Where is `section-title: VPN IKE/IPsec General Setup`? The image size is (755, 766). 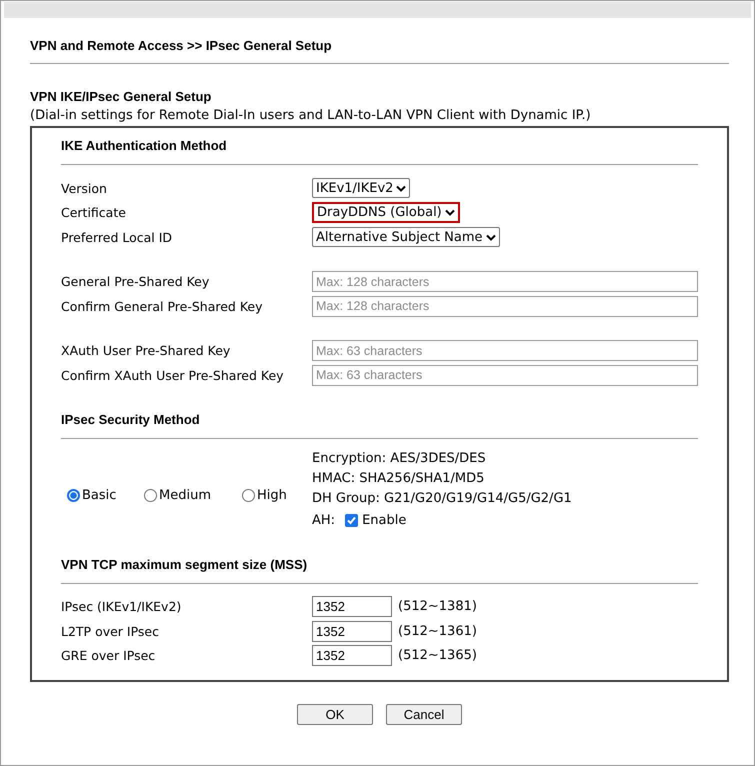
section-title: VPN IKE/IPsec General Setup is located at coordinates (121, 96).